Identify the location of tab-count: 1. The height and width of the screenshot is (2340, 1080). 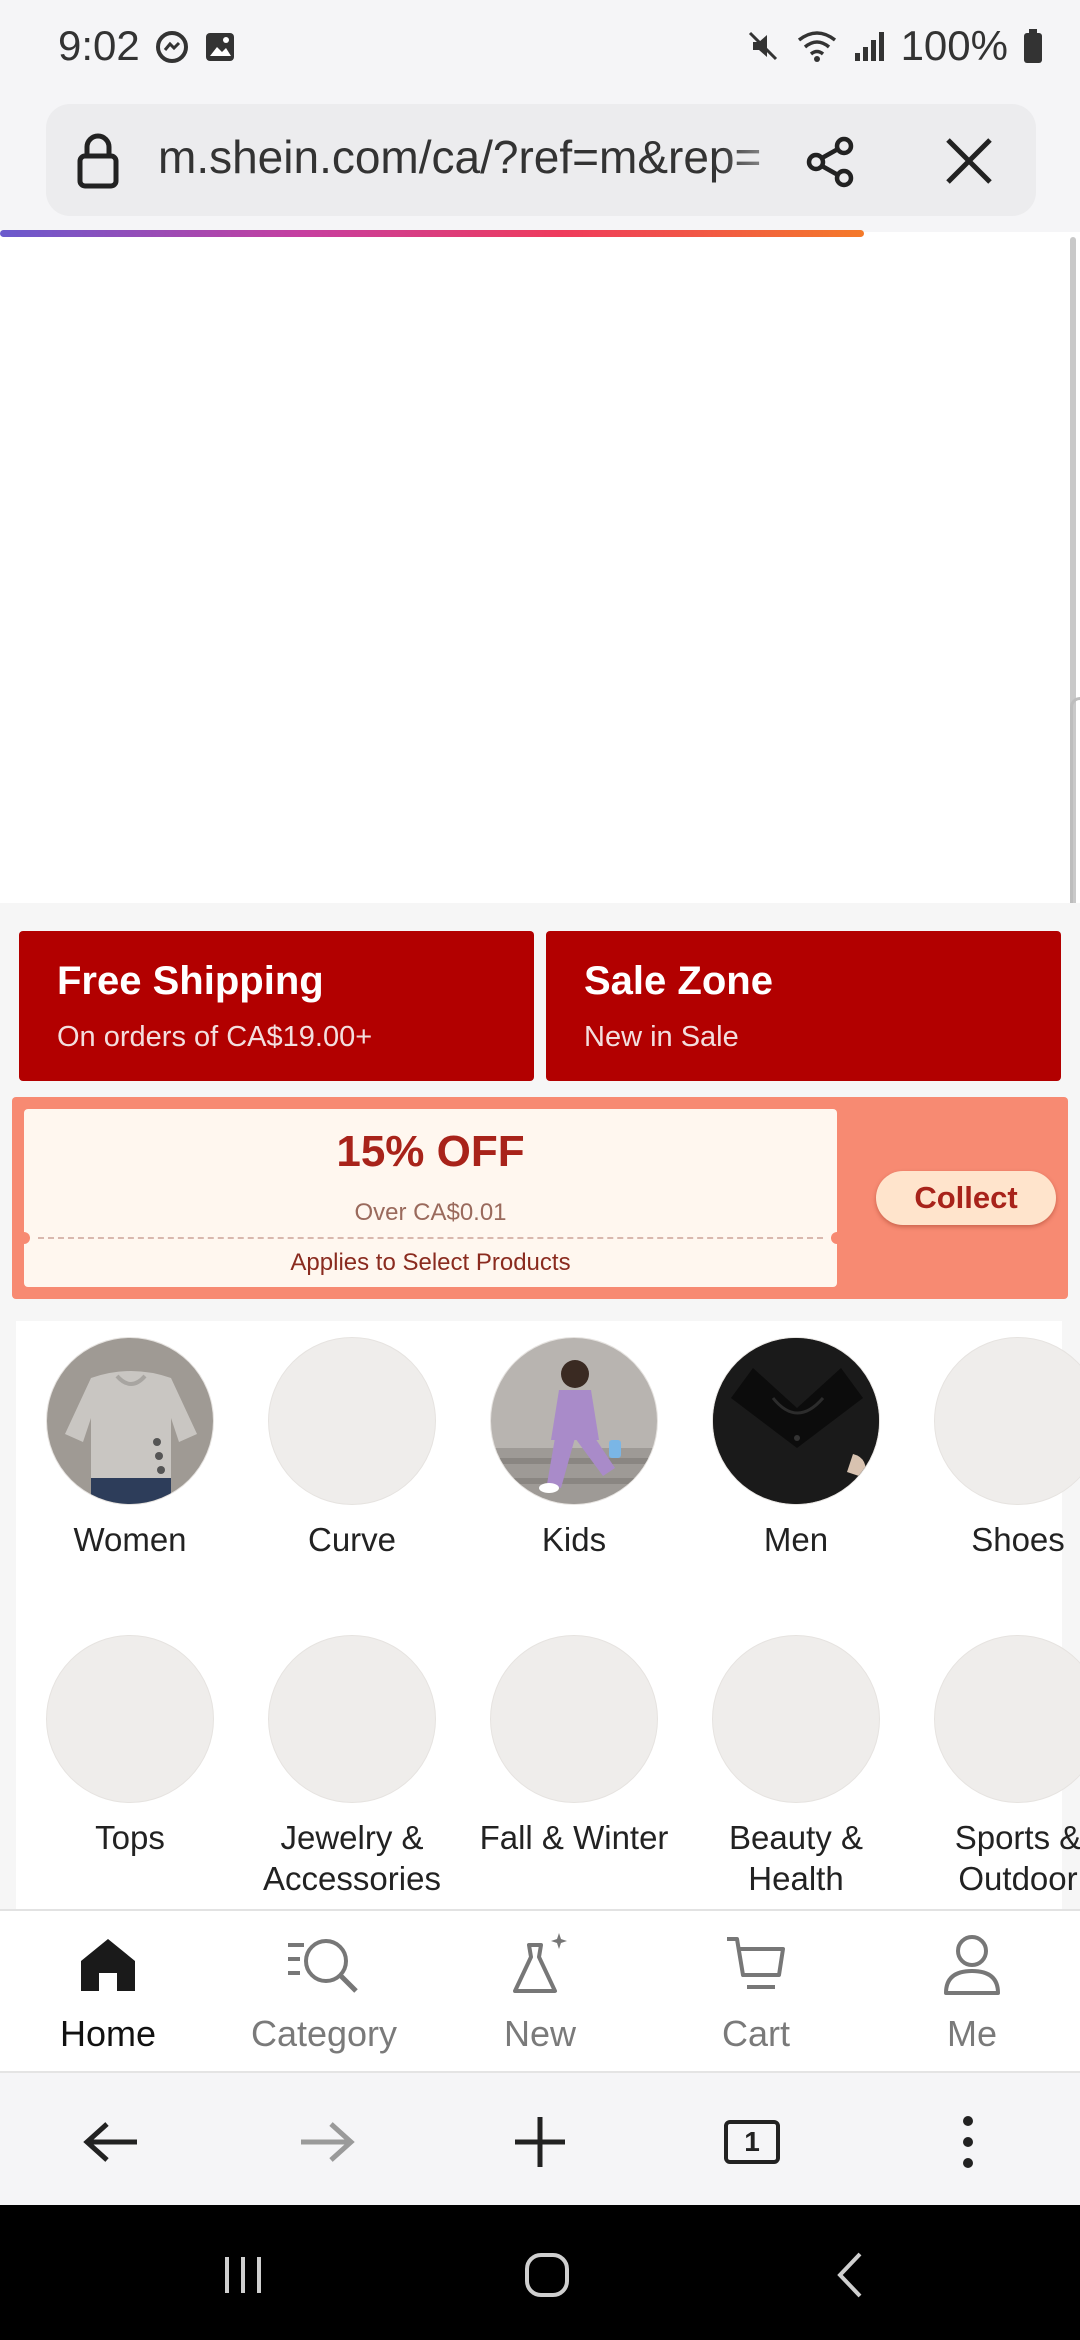
(752, 2142).